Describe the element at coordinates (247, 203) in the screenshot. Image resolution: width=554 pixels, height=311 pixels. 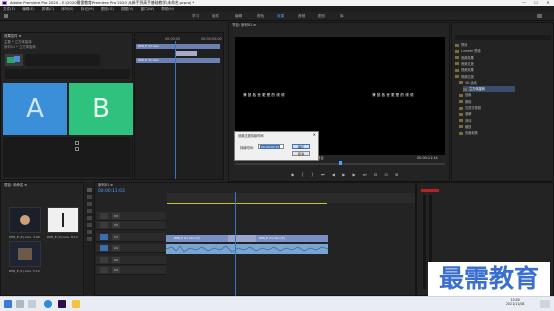
I see `work-area-bar` at that location.